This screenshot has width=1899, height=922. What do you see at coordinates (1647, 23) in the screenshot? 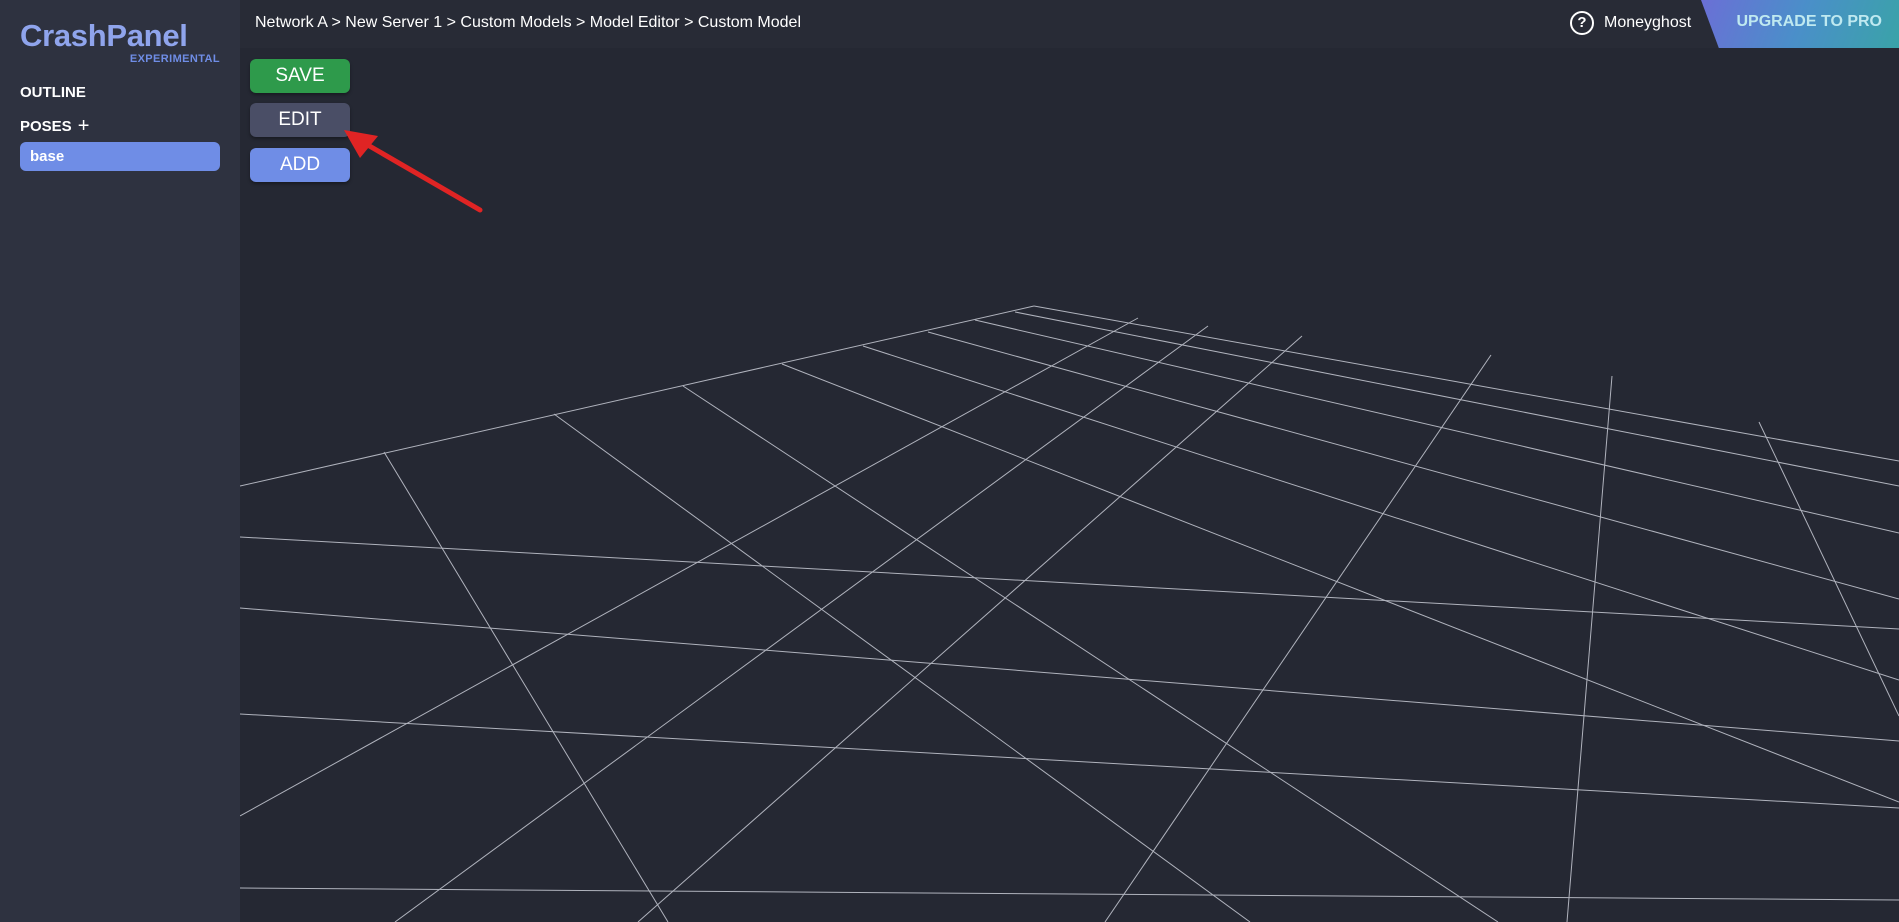
I see `username: Moneyghost` at bounding box center [1647, 23].